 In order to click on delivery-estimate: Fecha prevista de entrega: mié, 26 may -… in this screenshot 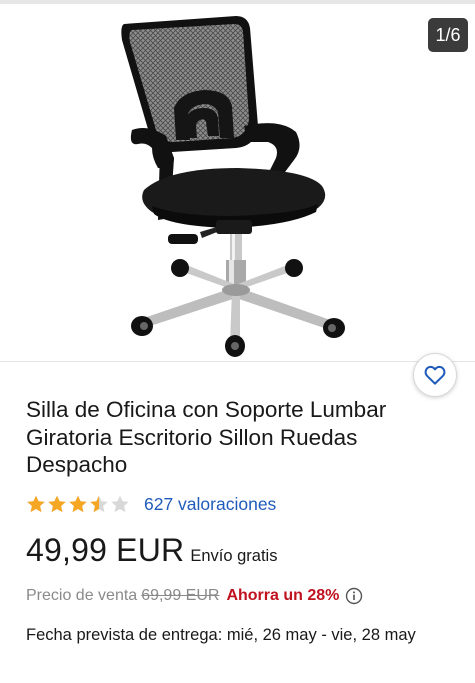, I will do `click(221, 635)`.